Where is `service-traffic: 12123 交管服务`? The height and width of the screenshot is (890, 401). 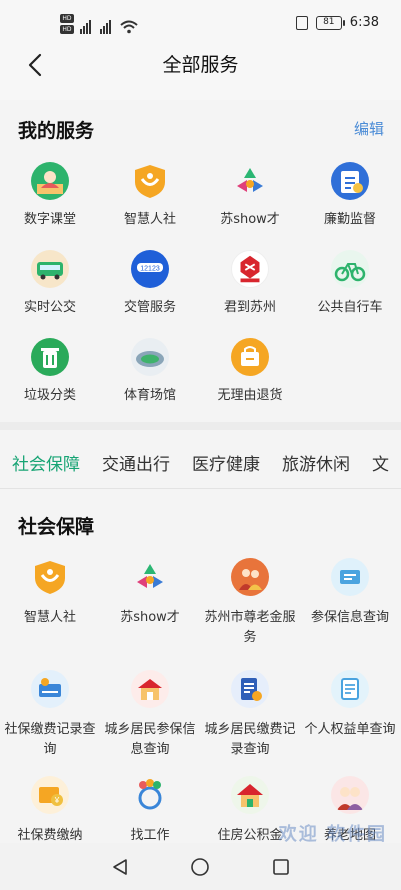
service-traffic: 12123 交管服务 is located at coordinates (150, 294).